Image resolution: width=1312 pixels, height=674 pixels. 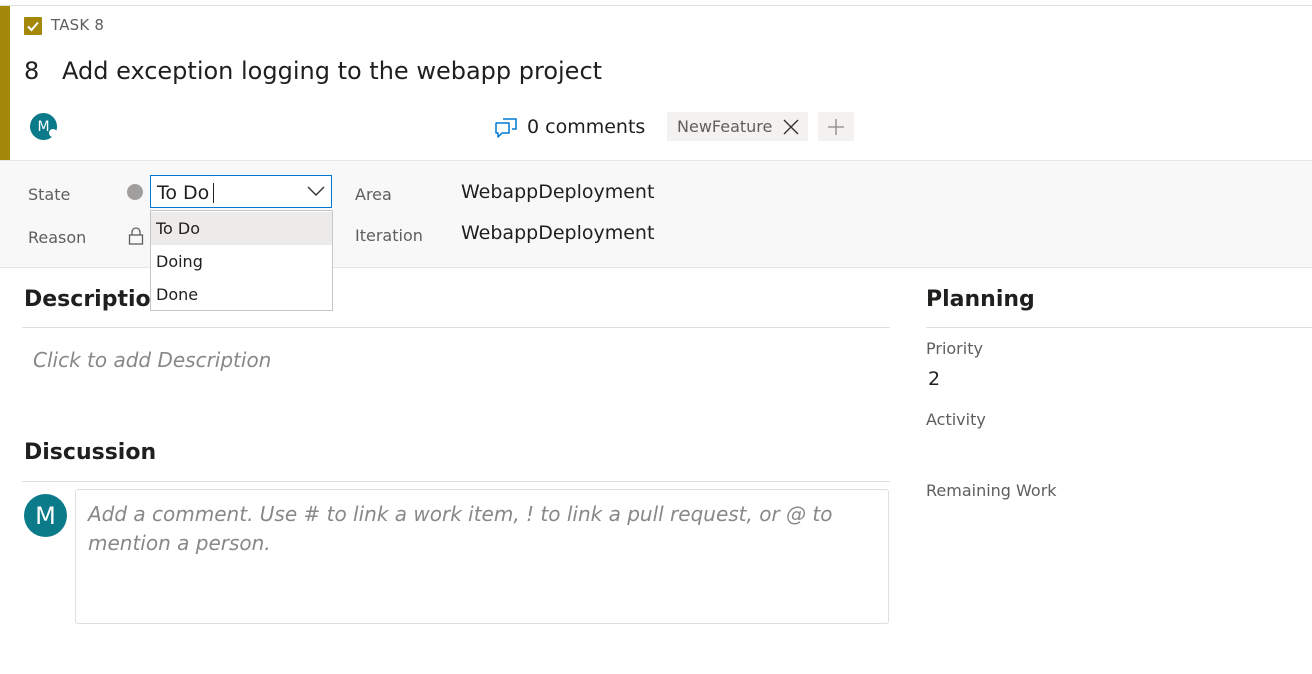 What do you see at coordinates (373, 194) in the screenshot?
I see `area-label: Area` at bounding box center [373, 194].